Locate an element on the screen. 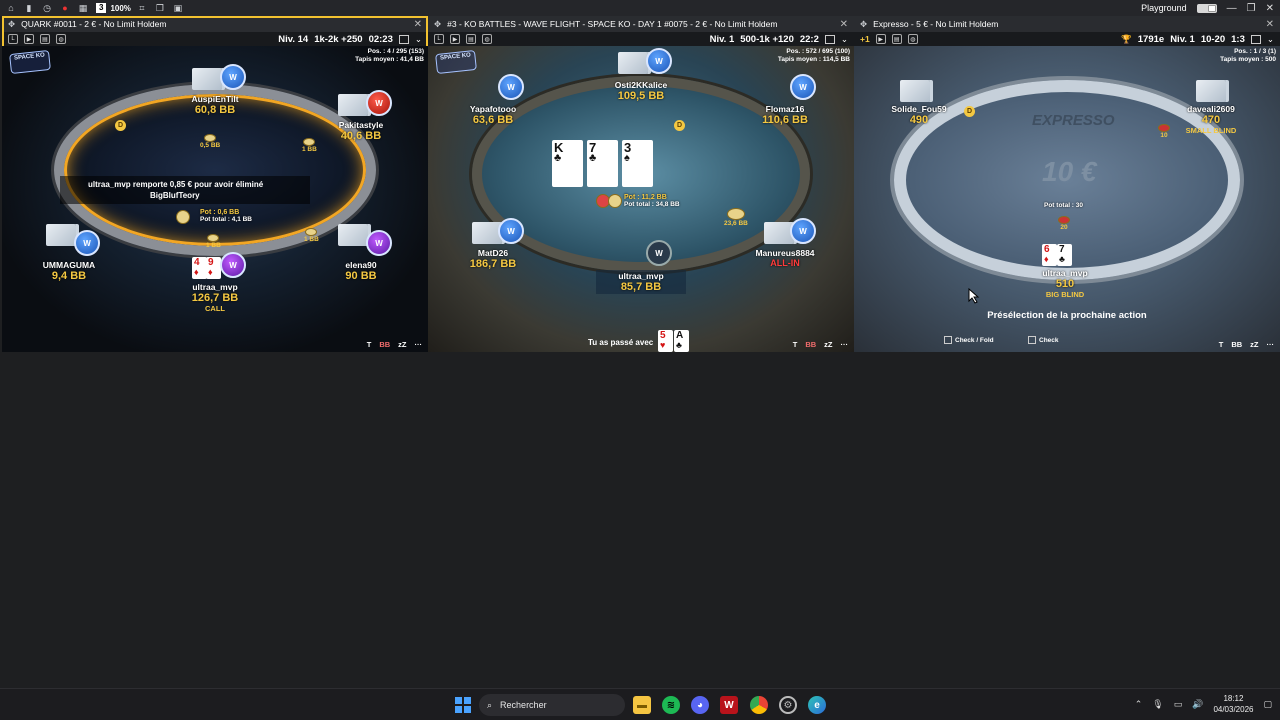 The image size is (1280, 720). preselect-checkfold: Check / Fold is located at coordinates (969, 340).